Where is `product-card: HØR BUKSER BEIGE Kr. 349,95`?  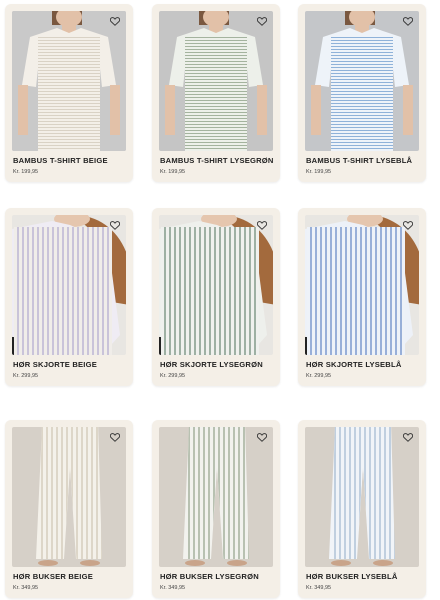
product-card: HØR BUKSER BEIGE Kr. 349,95 is located at coordinates (69, 509).